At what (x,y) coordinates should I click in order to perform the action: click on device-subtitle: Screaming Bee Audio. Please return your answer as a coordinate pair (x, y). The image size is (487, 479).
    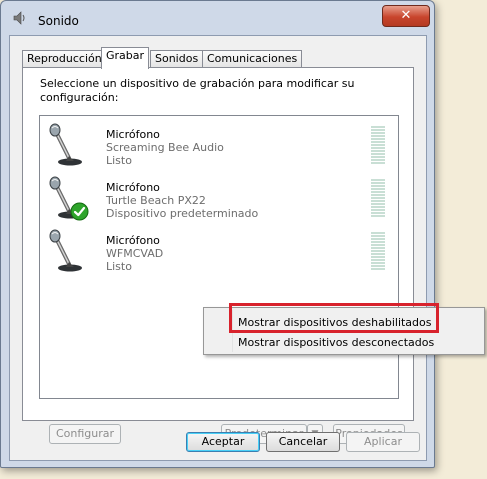
    Looking at the image, I should click on (165, 147).